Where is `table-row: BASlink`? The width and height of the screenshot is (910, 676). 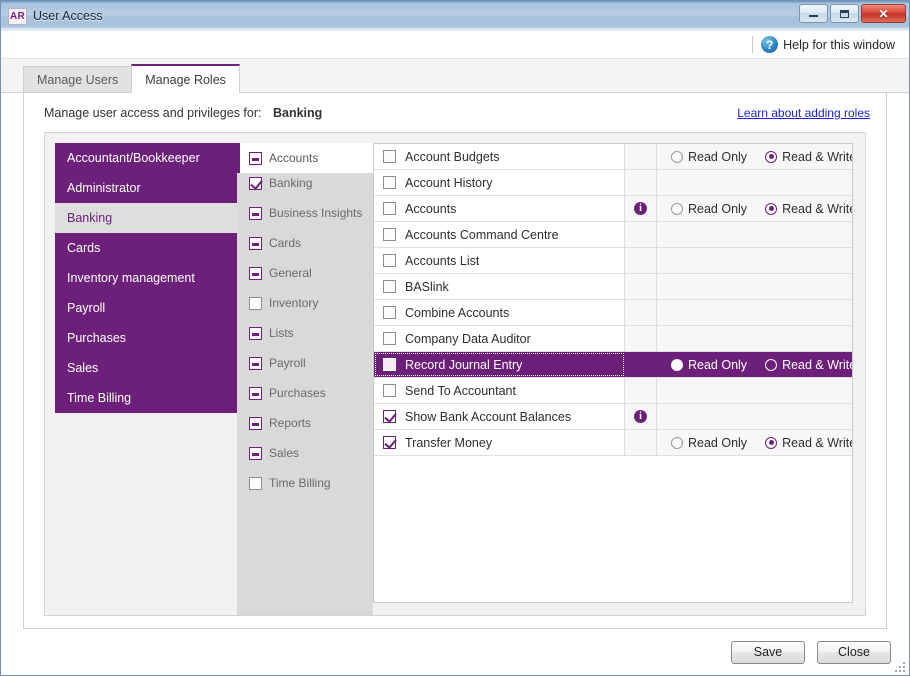 table-row: BASlink is located at coordinates (613, 287).